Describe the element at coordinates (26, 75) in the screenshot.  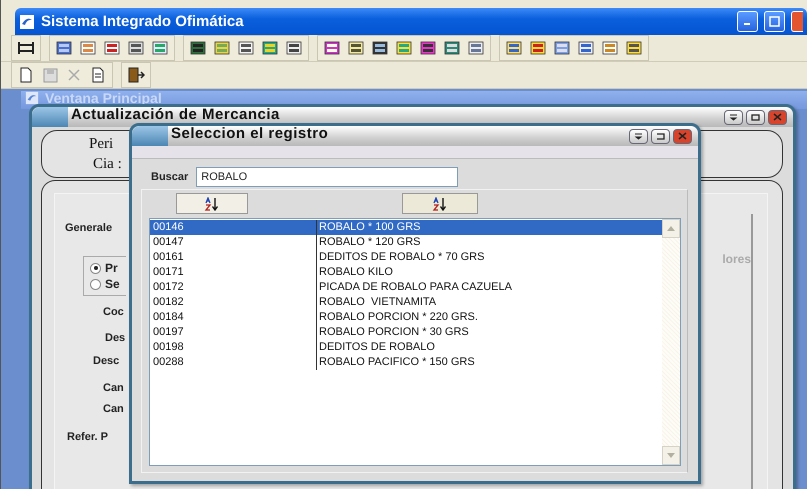
I see `new-document-icon` at that location.